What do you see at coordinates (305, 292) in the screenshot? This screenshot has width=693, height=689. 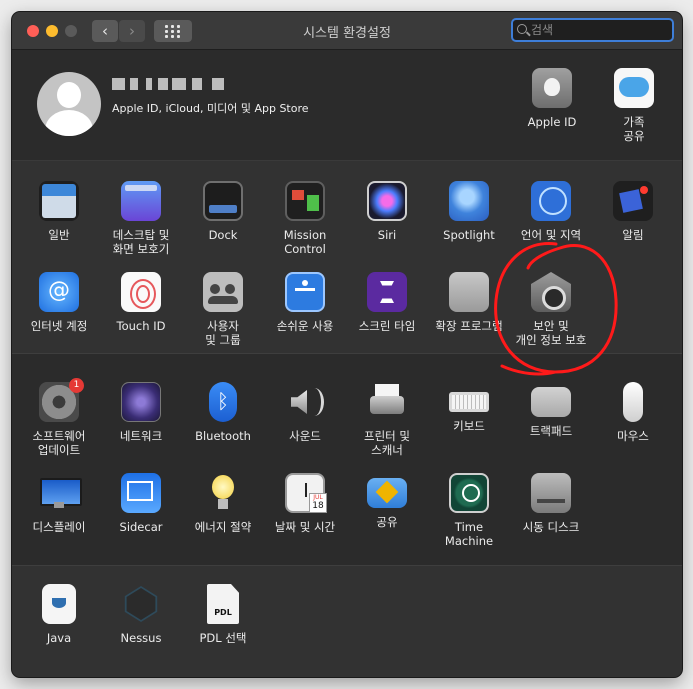 I see `accessibility-icon` at bounding box center [305, 292].